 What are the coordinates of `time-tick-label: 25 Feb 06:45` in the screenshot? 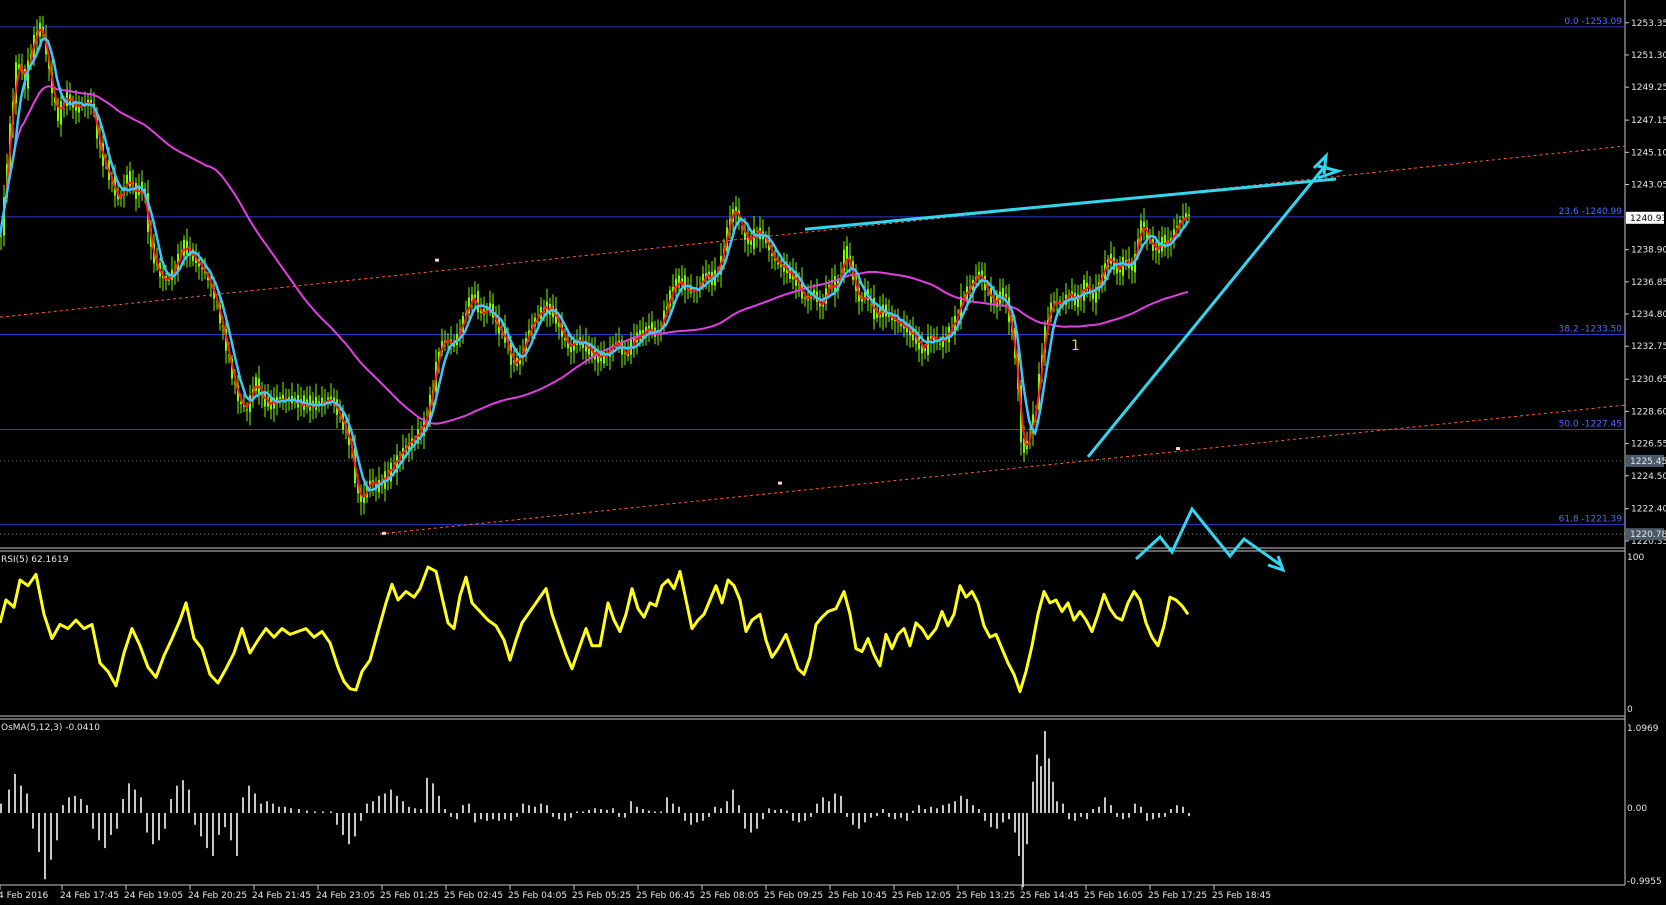 It's located at (665, 896).